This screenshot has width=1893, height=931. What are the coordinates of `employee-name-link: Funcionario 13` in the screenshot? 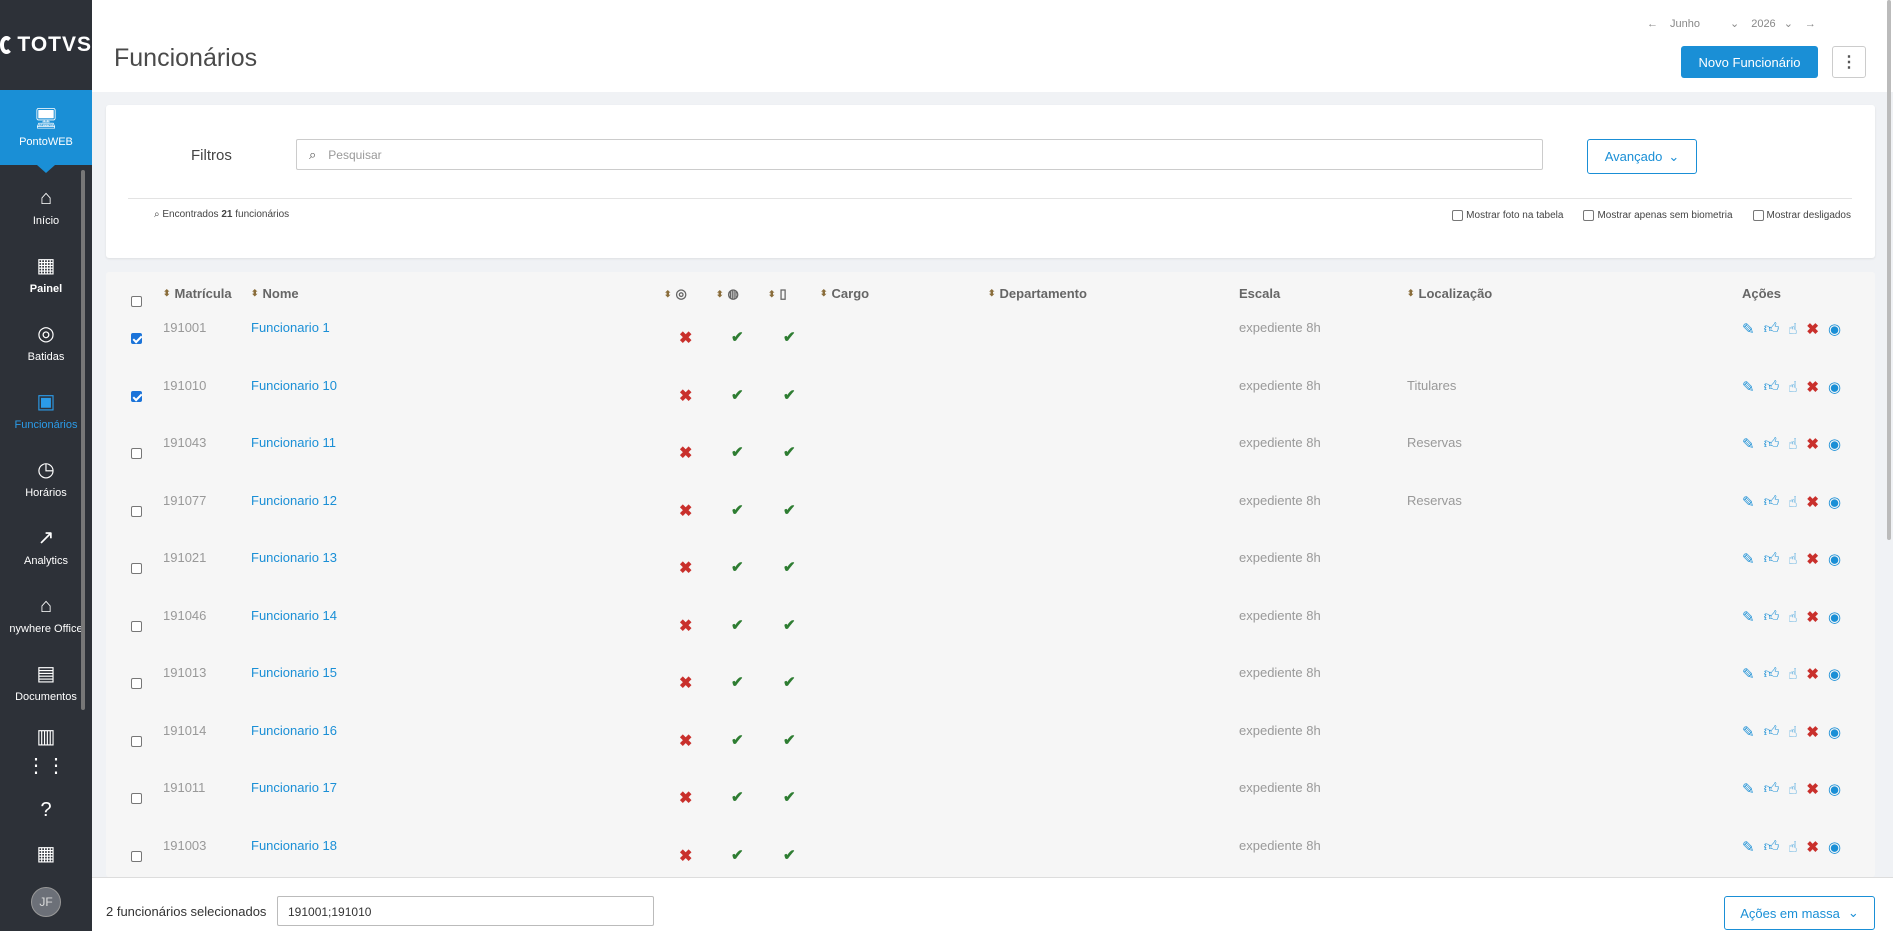 It's located at (294, 557).